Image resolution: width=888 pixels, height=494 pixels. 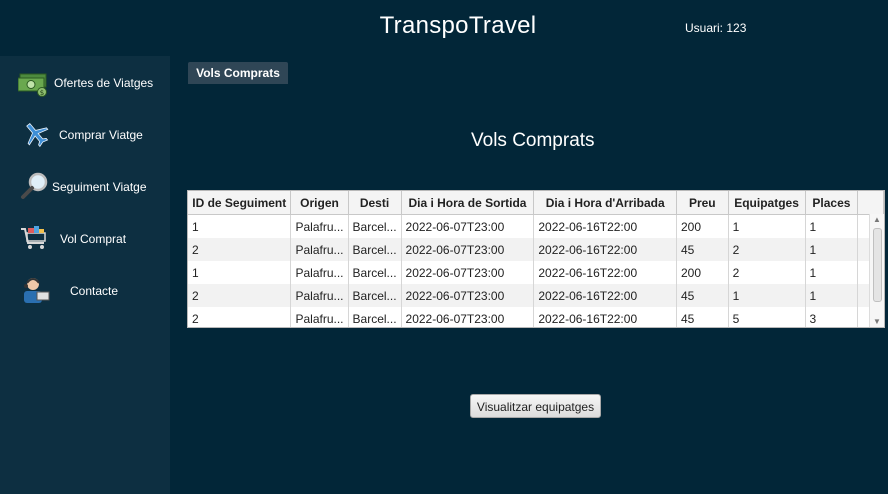 I want to click on column-header: Equipatges, so click(x=767, y=203).